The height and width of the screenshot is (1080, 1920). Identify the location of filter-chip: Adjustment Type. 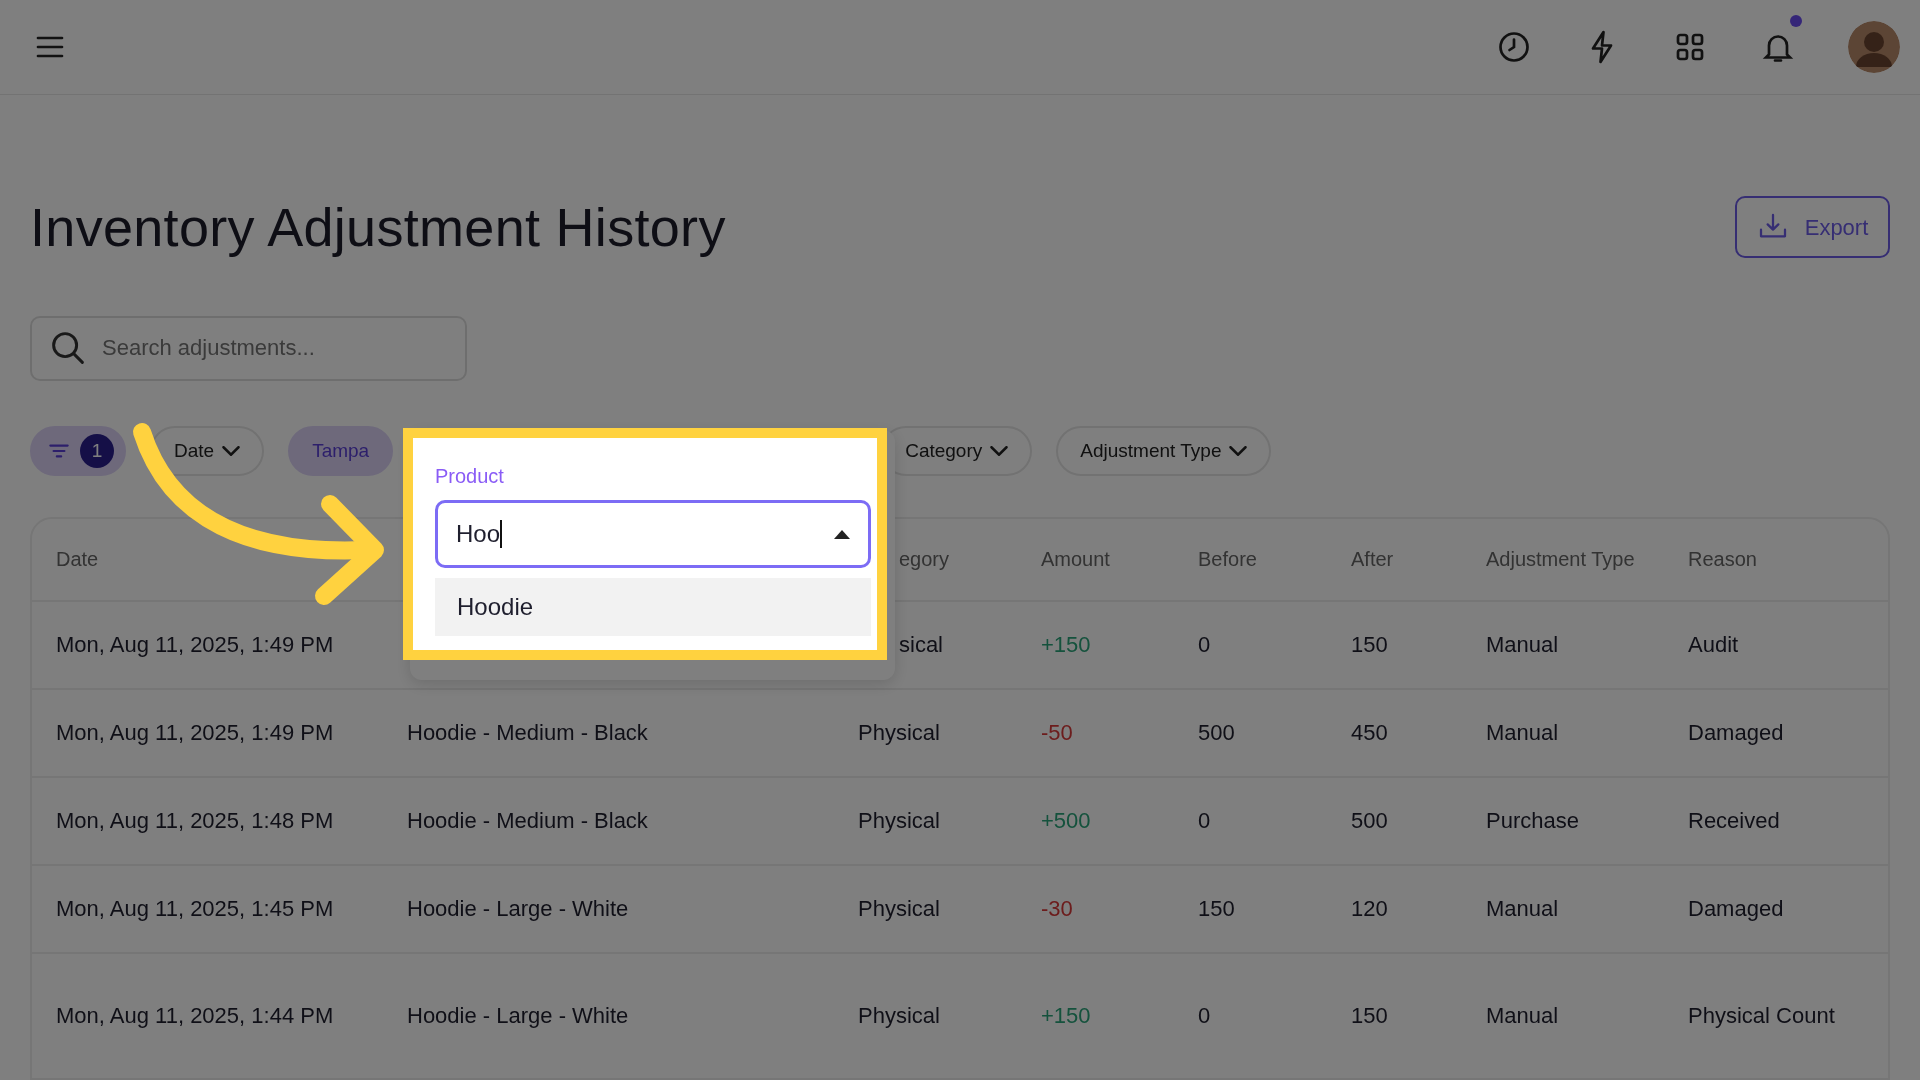
(1164, 450).